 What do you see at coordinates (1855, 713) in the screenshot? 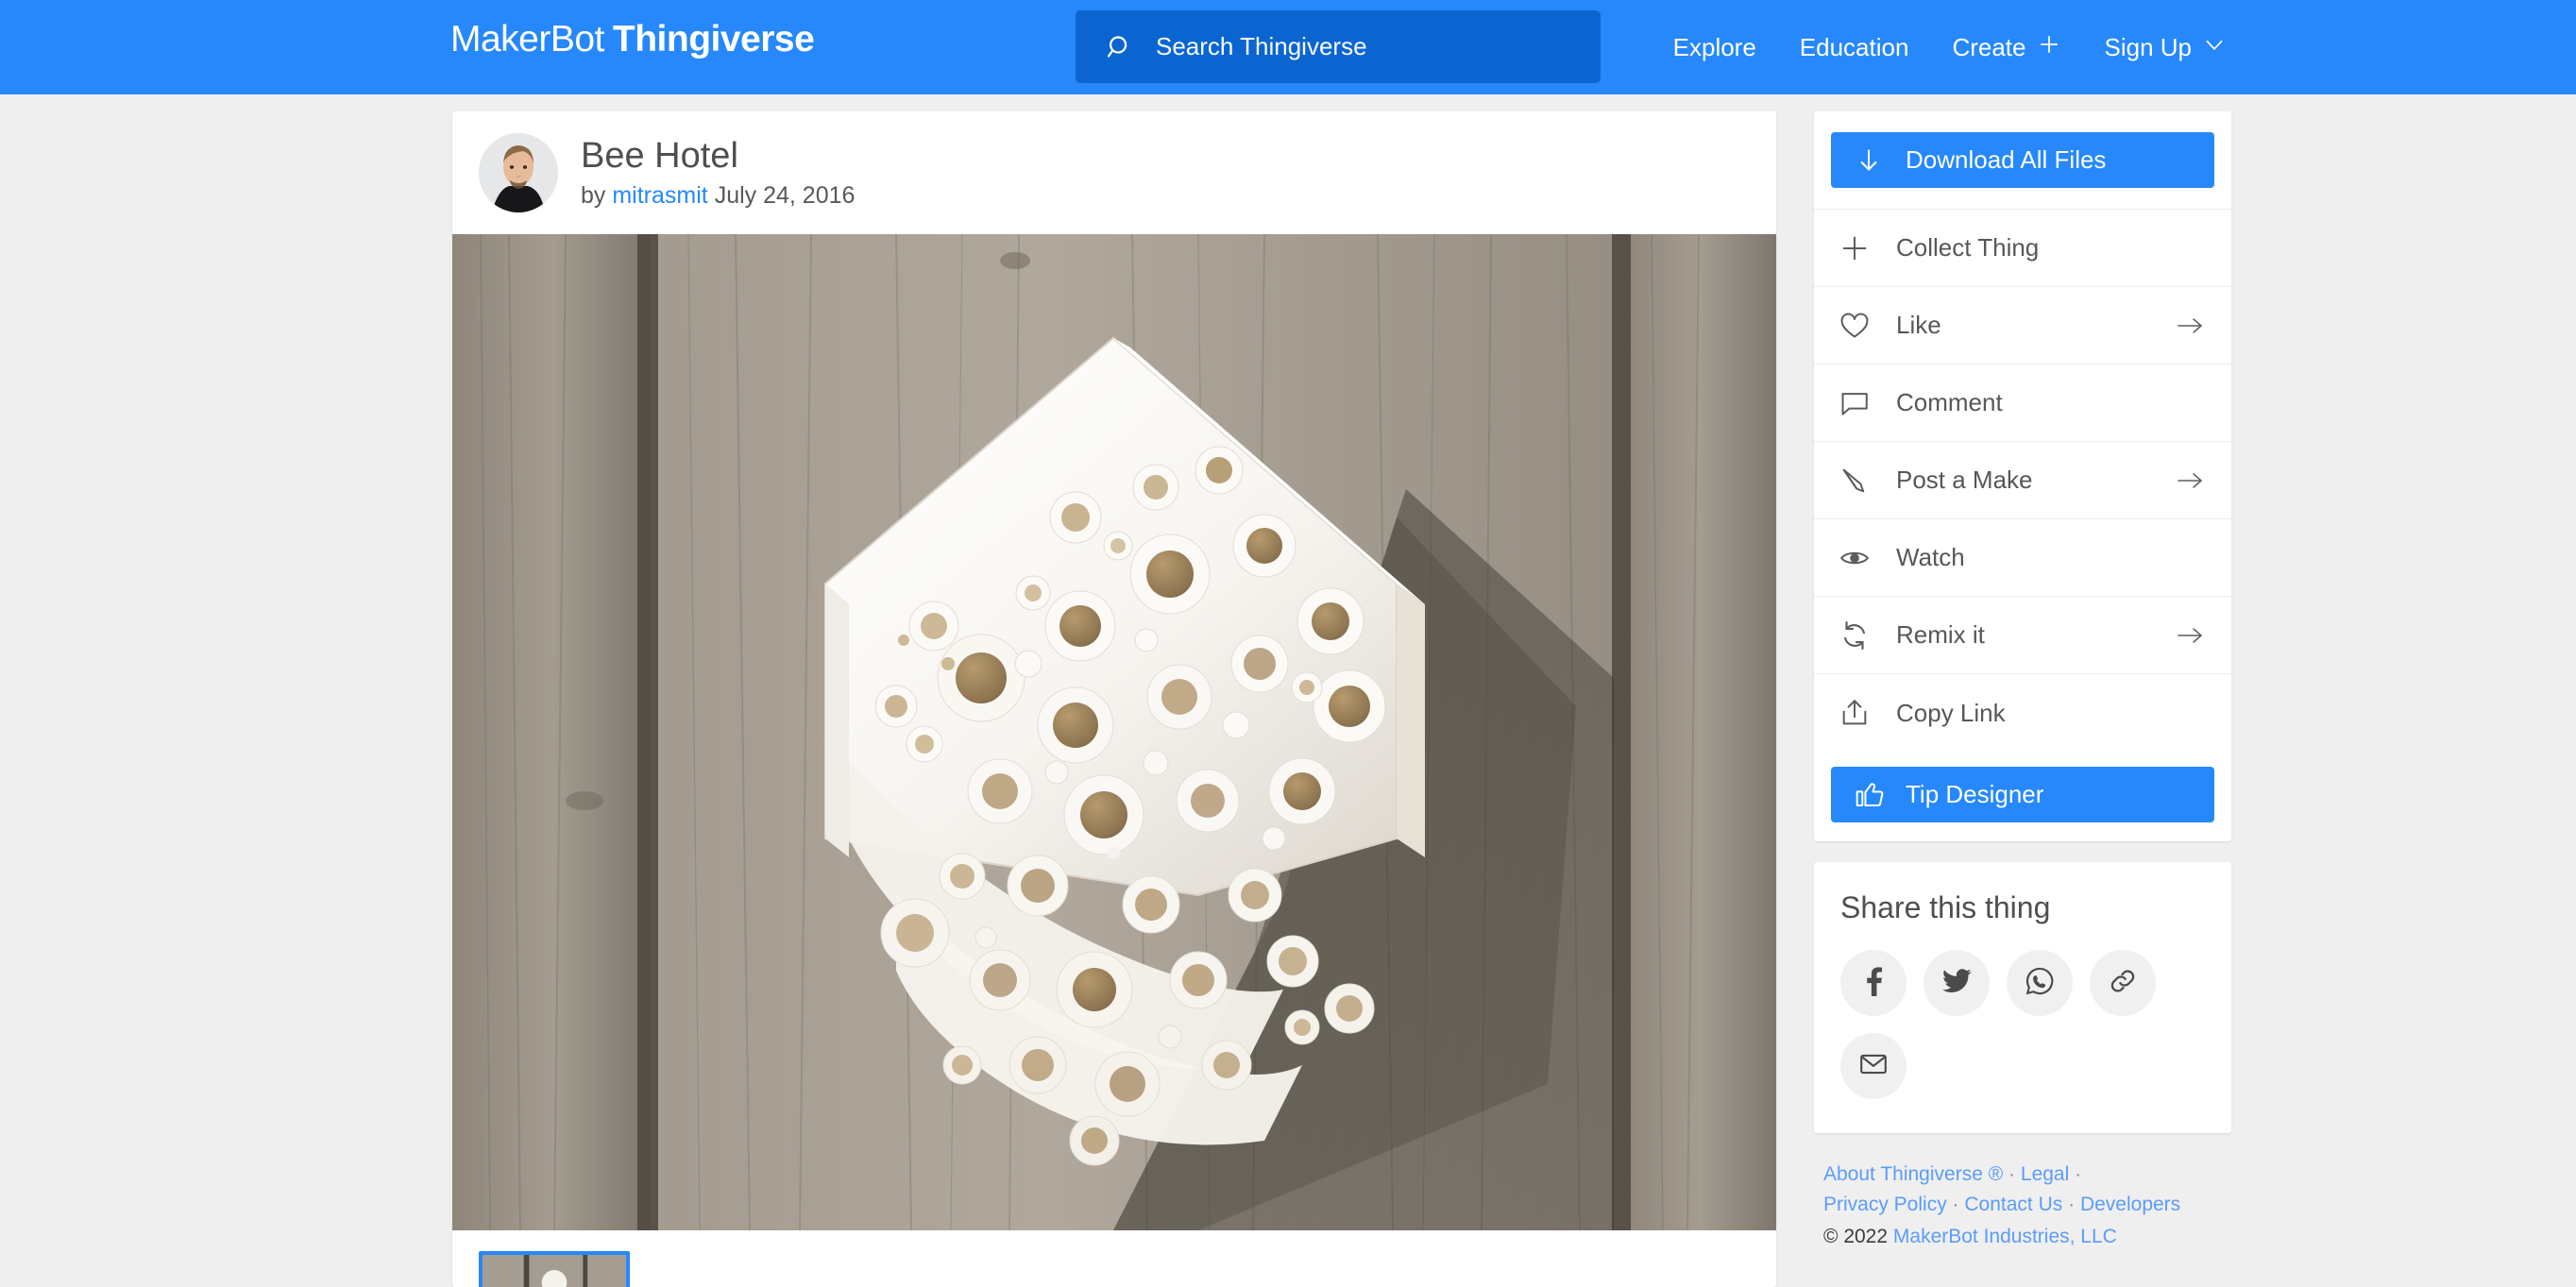
I see `share-upload-icon` at bounding box center [1855, 713].